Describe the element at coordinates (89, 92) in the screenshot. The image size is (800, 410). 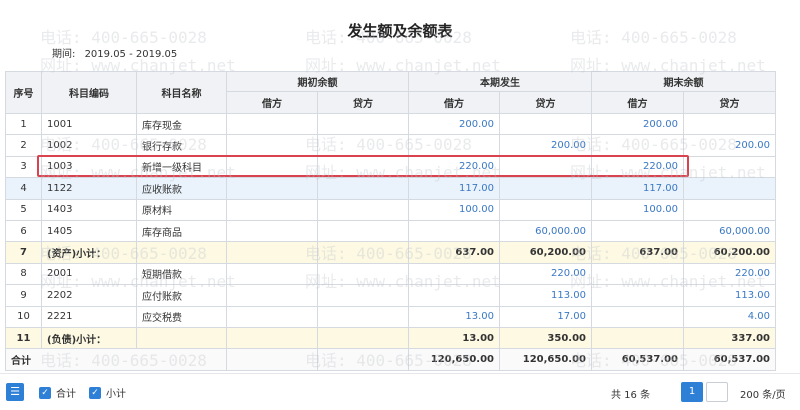
I see `header-code: 科目编码` at that location.